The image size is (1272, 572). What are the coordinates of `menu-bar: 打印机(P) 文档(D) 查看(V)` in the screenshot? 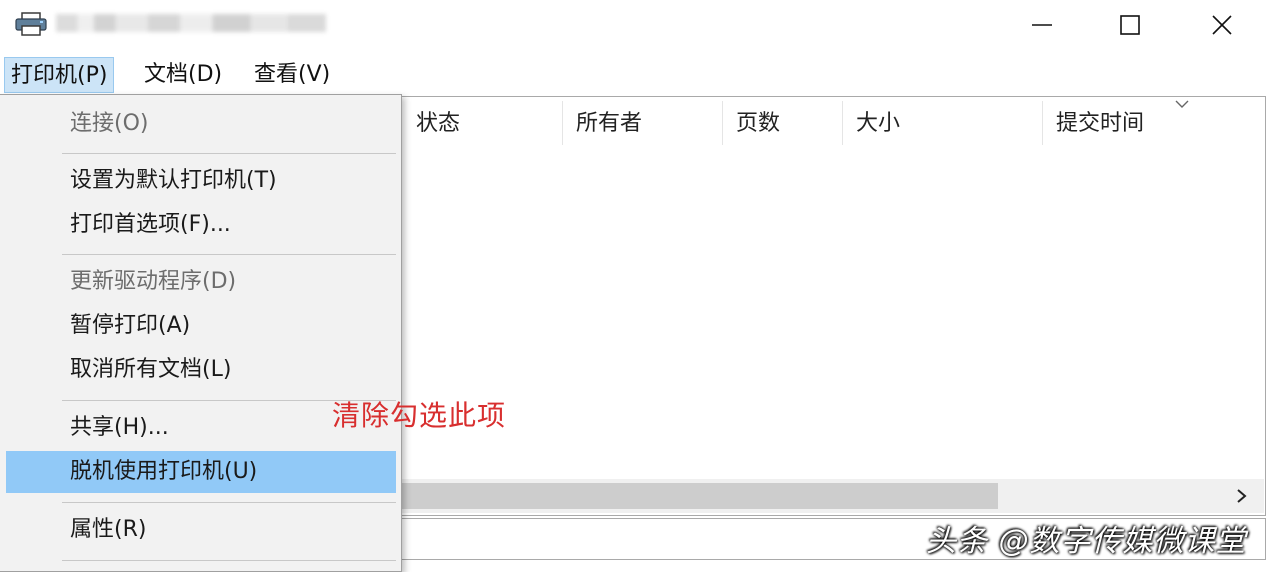 It's located at (636, 74).